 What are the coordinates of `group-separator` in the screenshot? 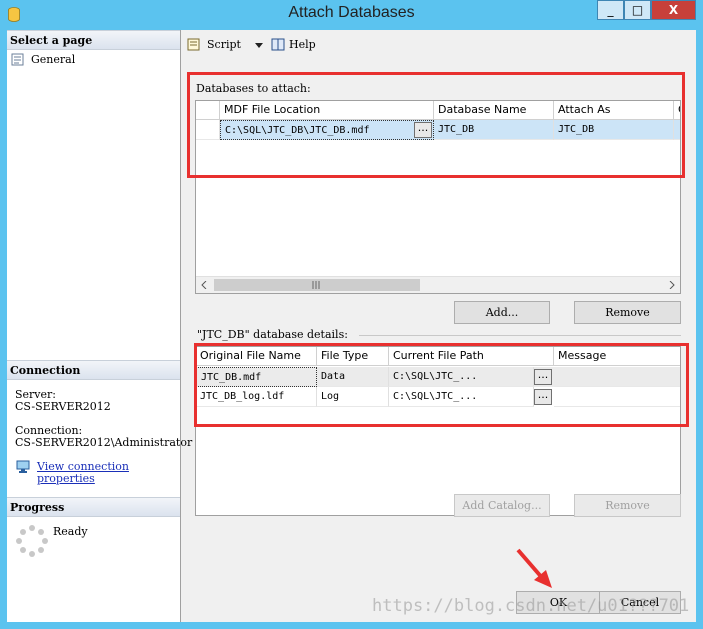 It's located at (520, 335).